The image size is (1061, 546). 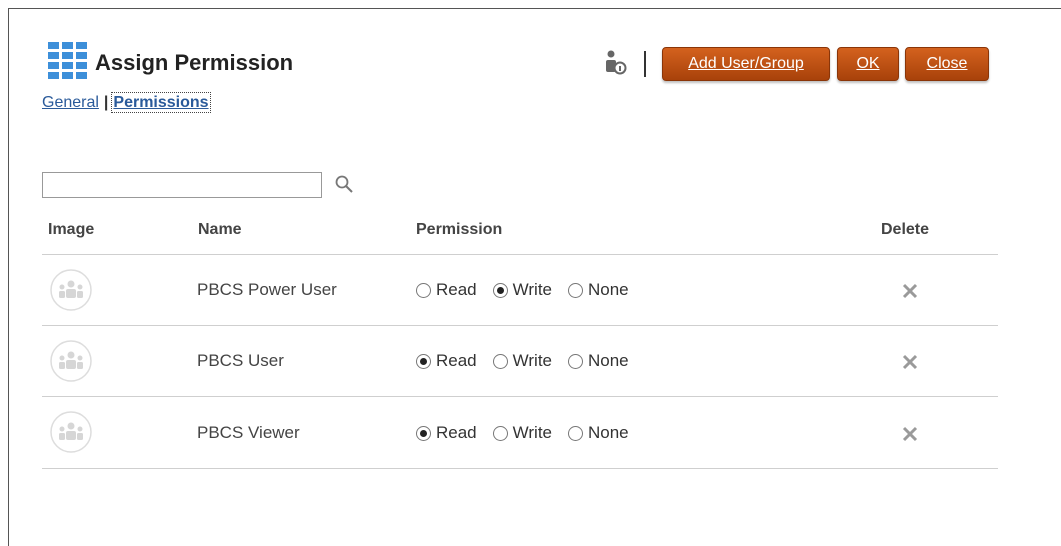 I want to click on header-divider, so click(x=520, y=254).